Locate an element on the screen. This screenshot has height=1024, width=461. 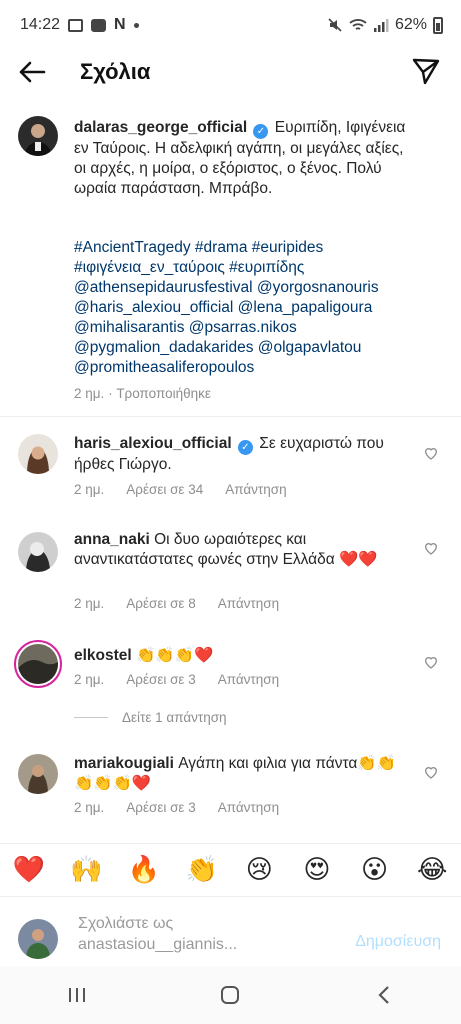
status-right: 62% is located at coordinates (385, 25).